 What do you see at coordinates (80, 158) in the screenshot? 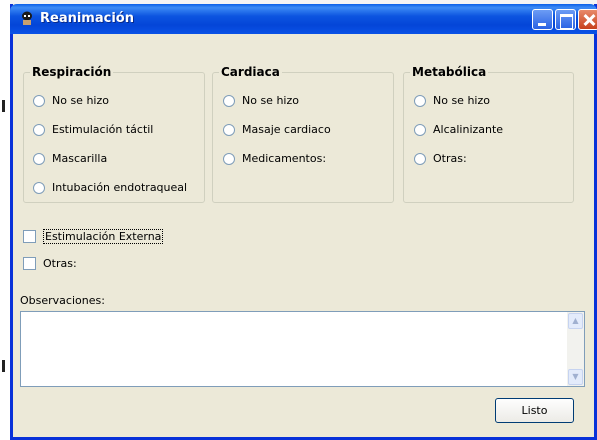
I see `radio-label: Mascarilla` at bounding box center [80, 158].